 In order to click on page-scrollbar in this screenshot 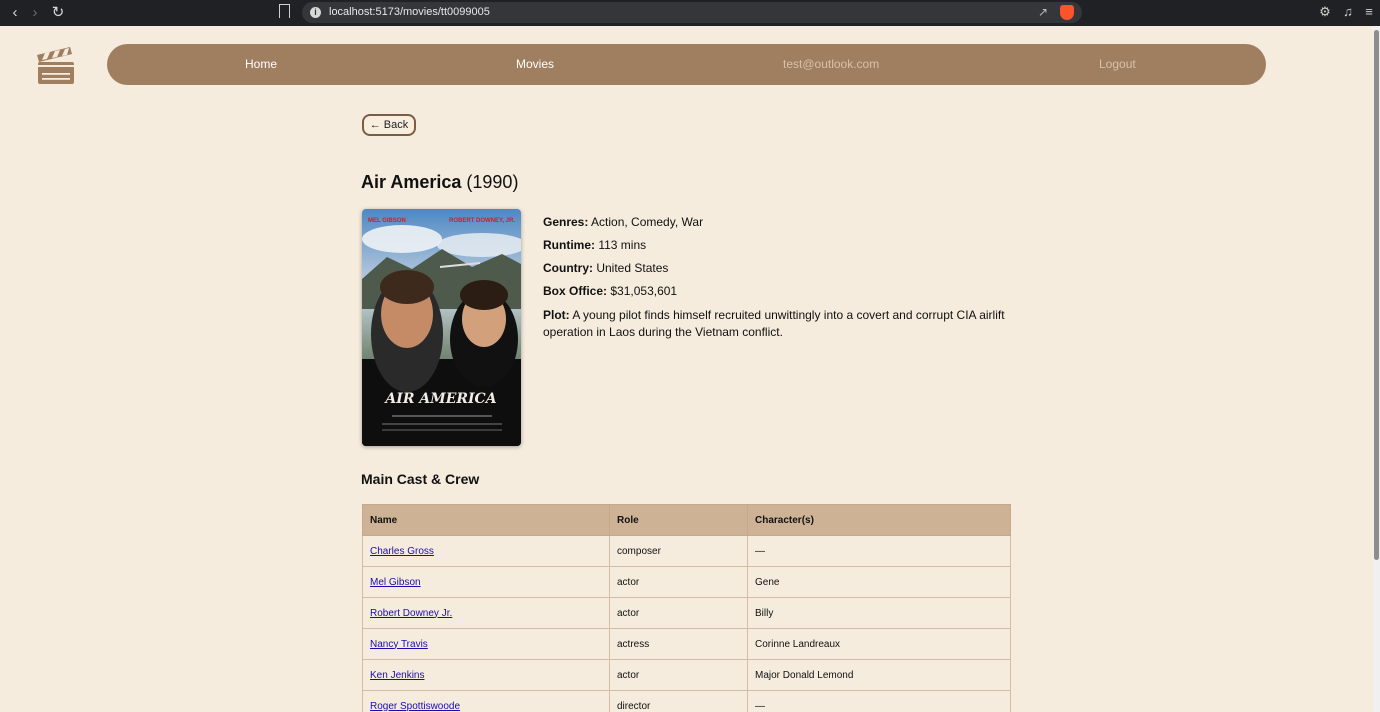, I will do `click(1376, 369)`.